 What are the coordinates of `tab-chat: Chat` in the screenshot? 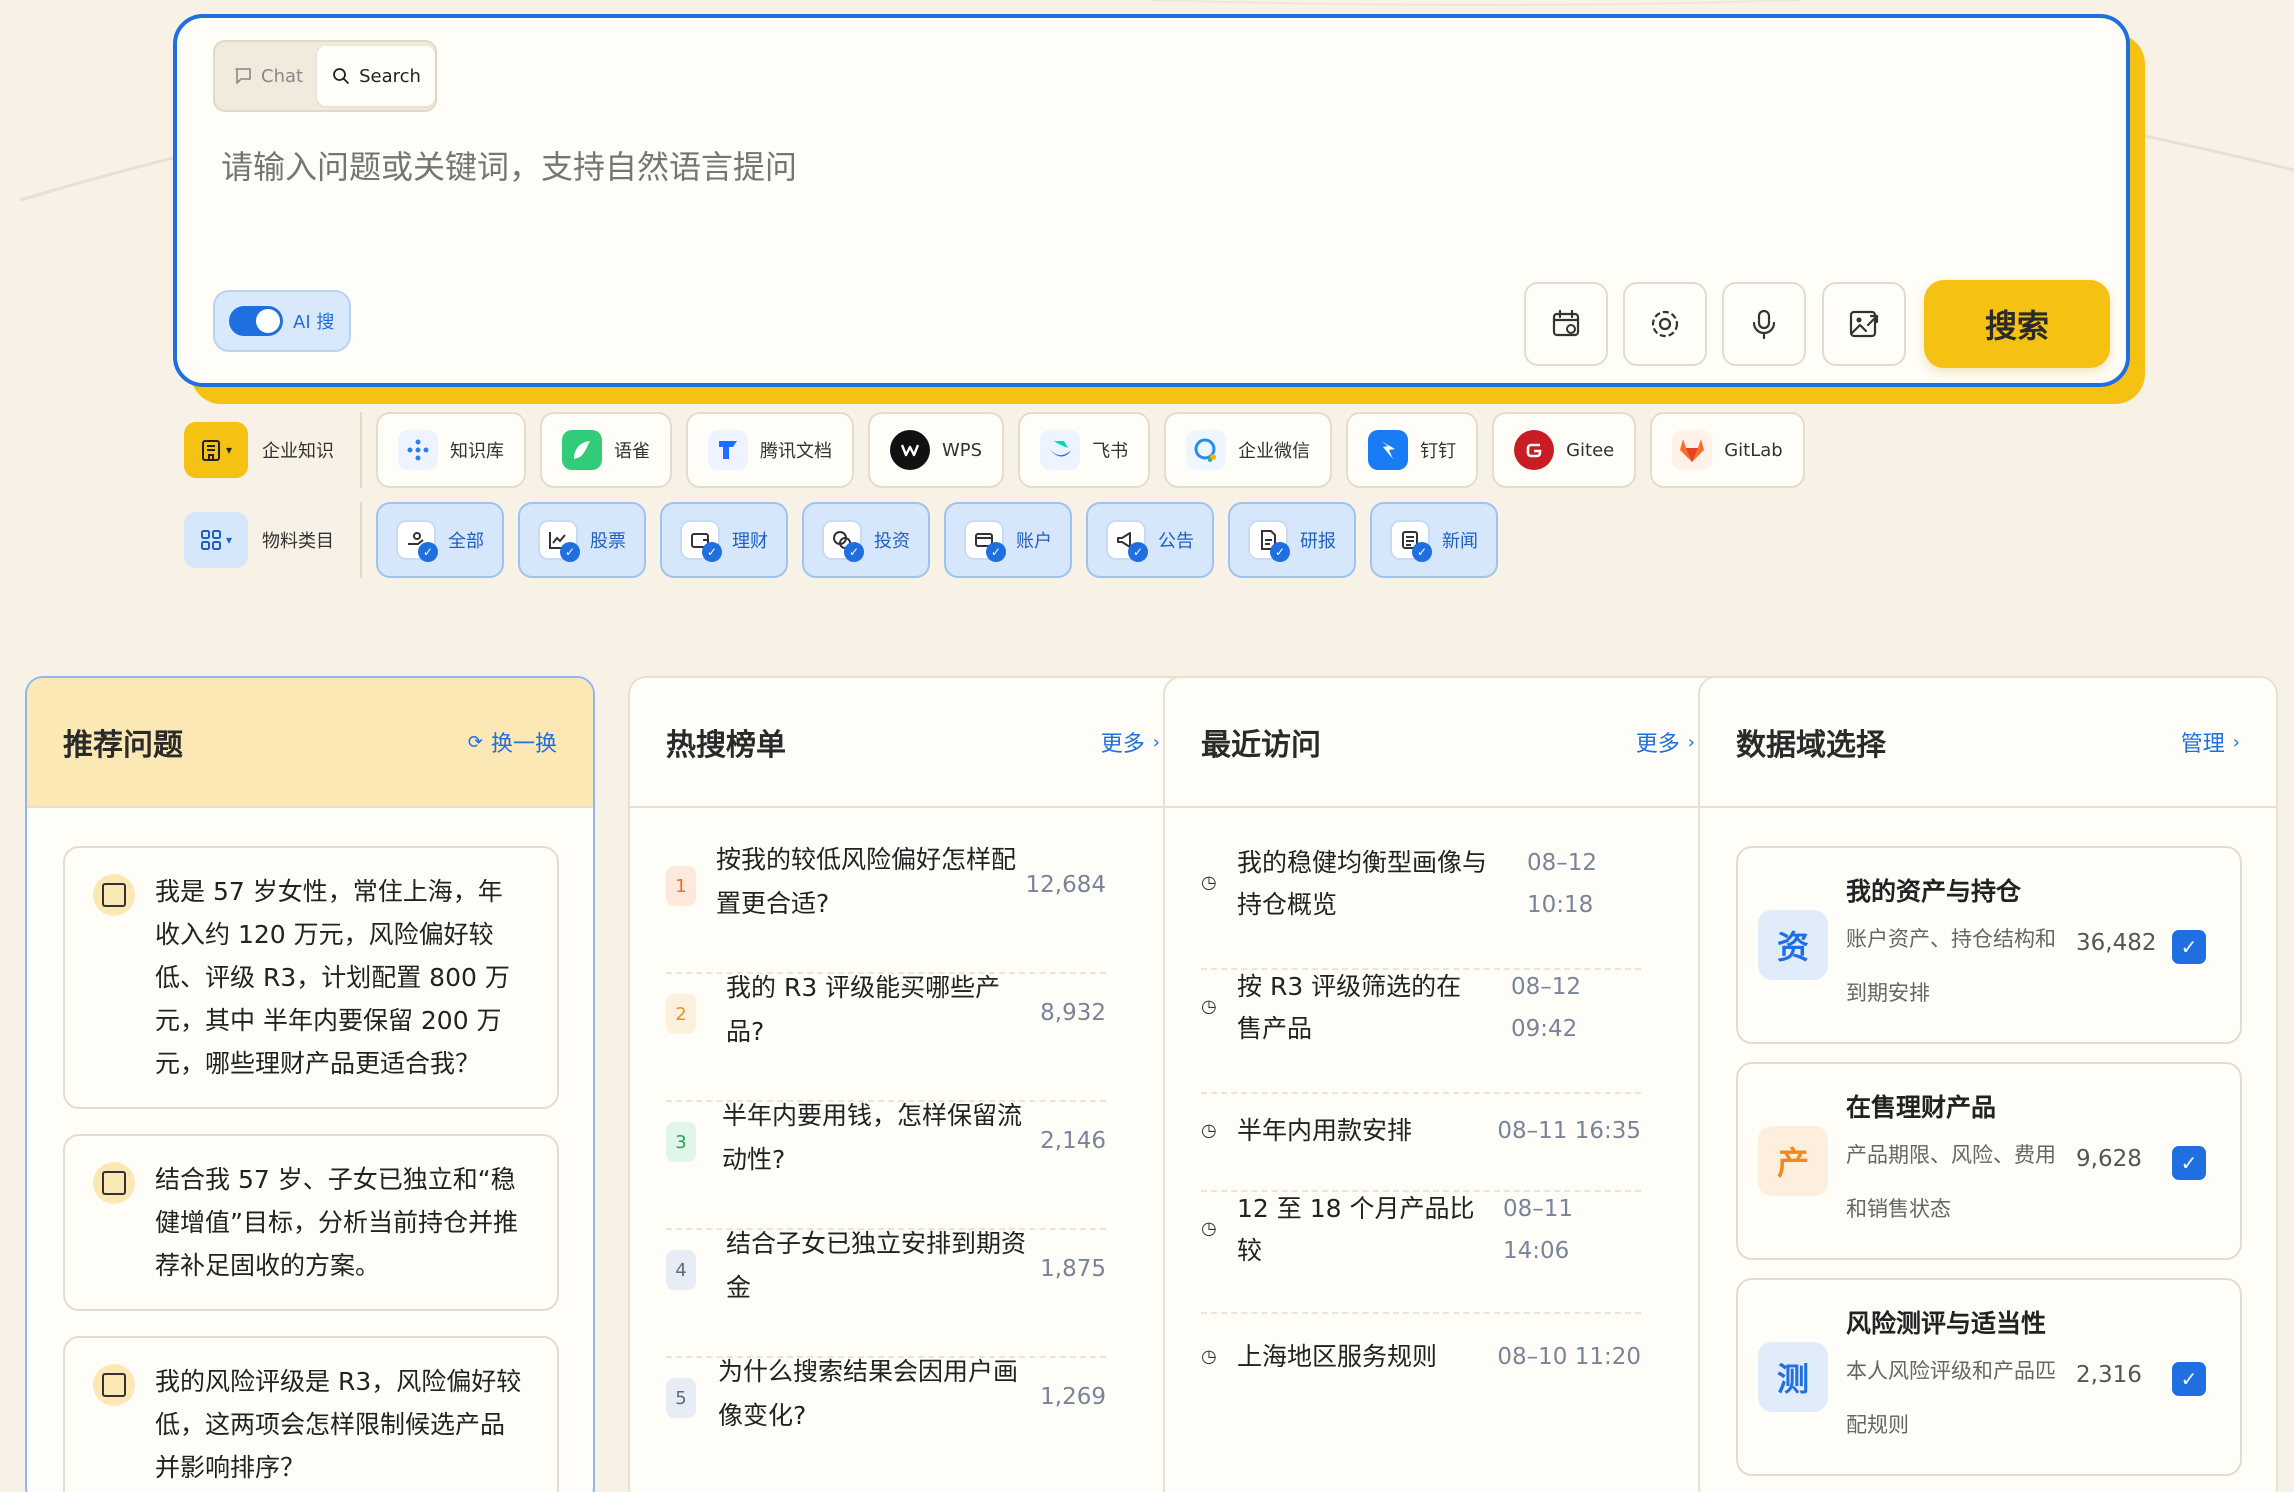 It's located at (268, 76).